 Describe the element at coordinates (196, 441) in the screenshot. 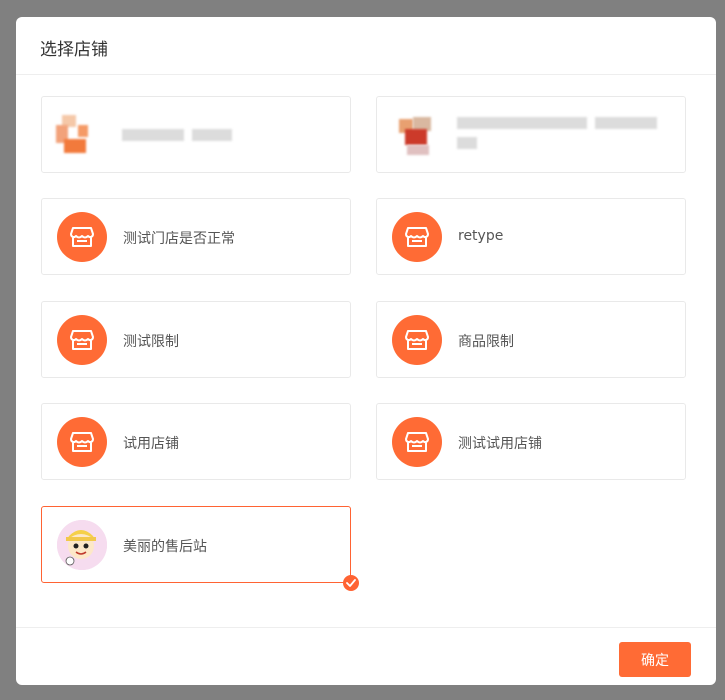

I see `store-card: 试用店铺` at that location.